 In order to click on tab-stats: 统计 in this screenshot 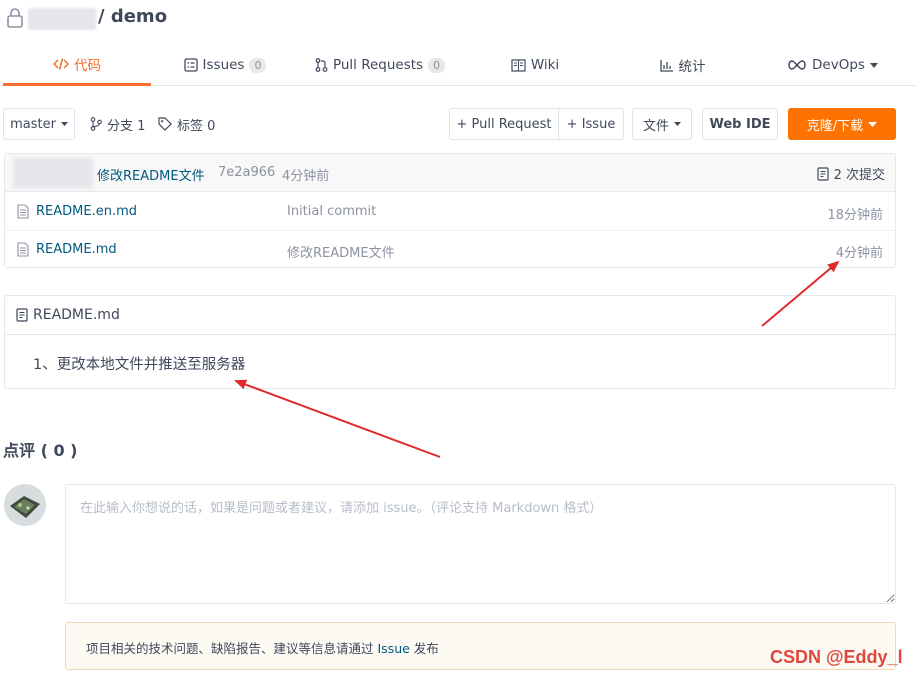, I will do `click(682, 65)`.